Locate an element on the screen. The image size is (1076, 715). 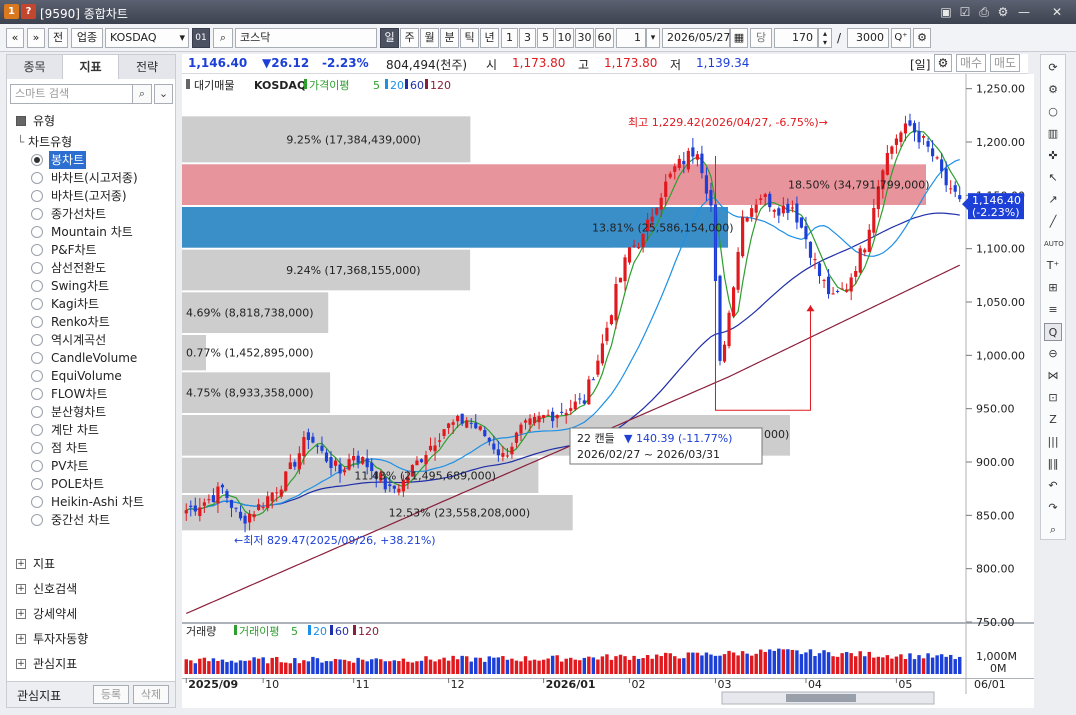
chart-type-item: Renko차트 is located at coordinates (101, 322).